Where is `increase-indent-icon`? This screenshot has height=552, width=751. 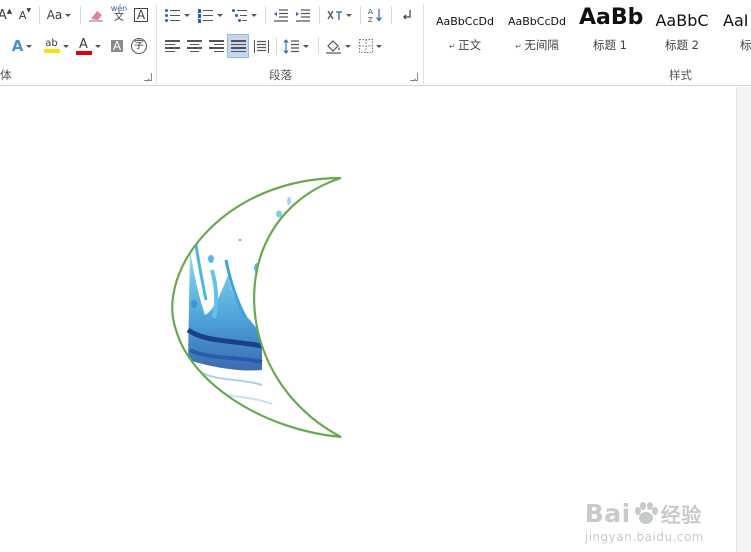 increase-indent-icon is located at coordinates (303, 15).